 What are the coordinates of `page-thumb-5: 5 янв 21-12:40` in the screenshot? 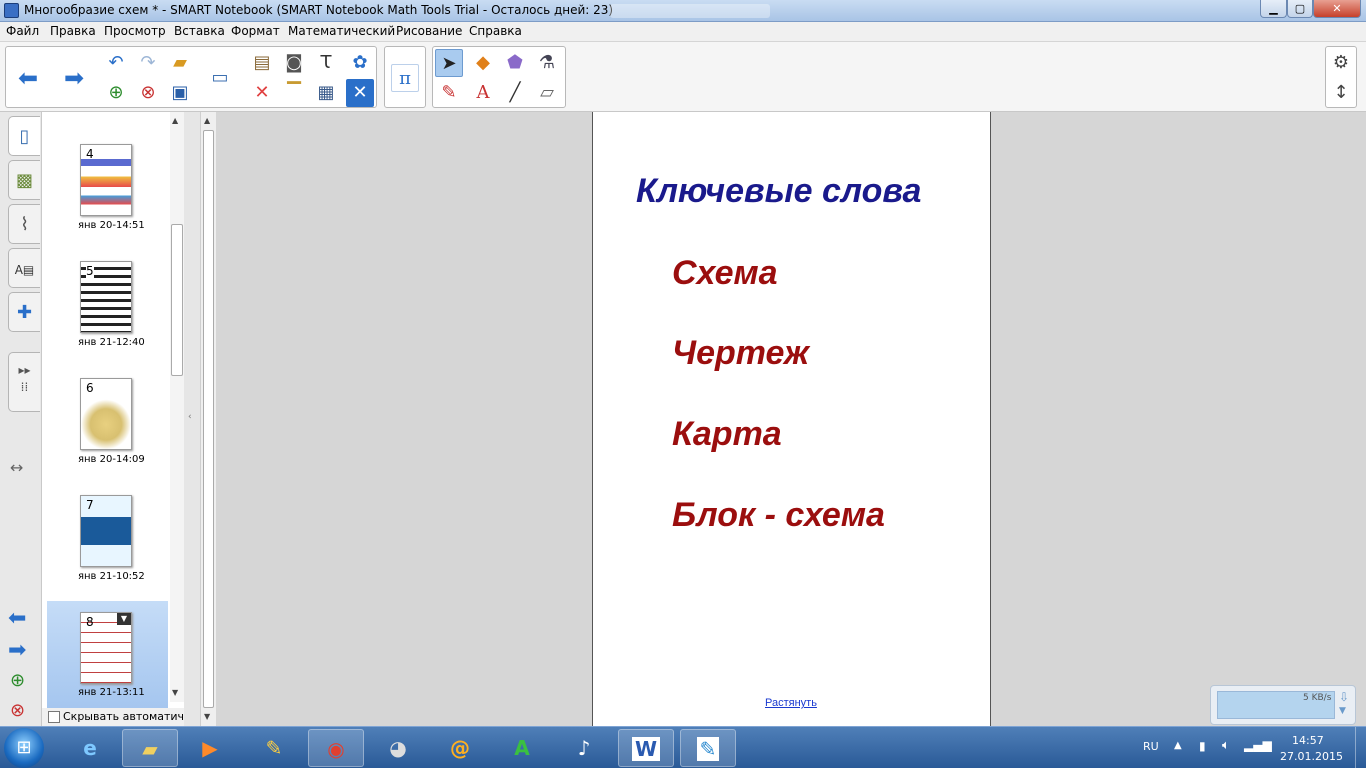 It's located at (105, 316).